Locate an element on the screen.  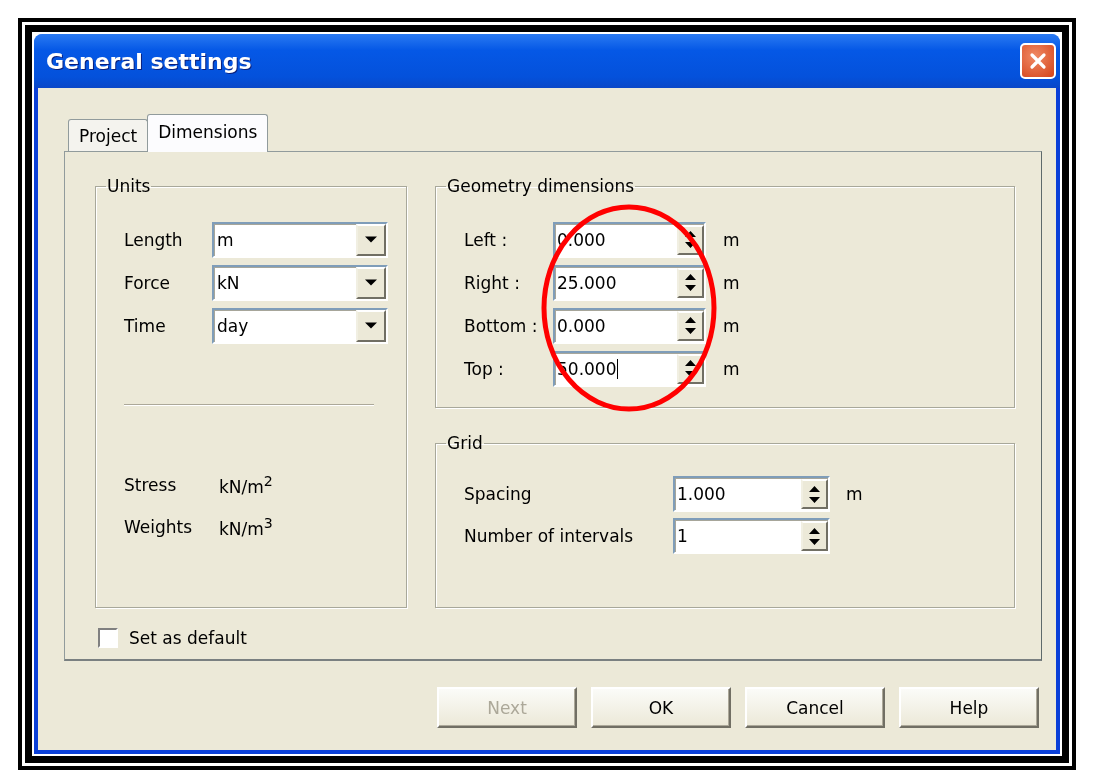
dropdown: kN is located at coordinates (300, 282).